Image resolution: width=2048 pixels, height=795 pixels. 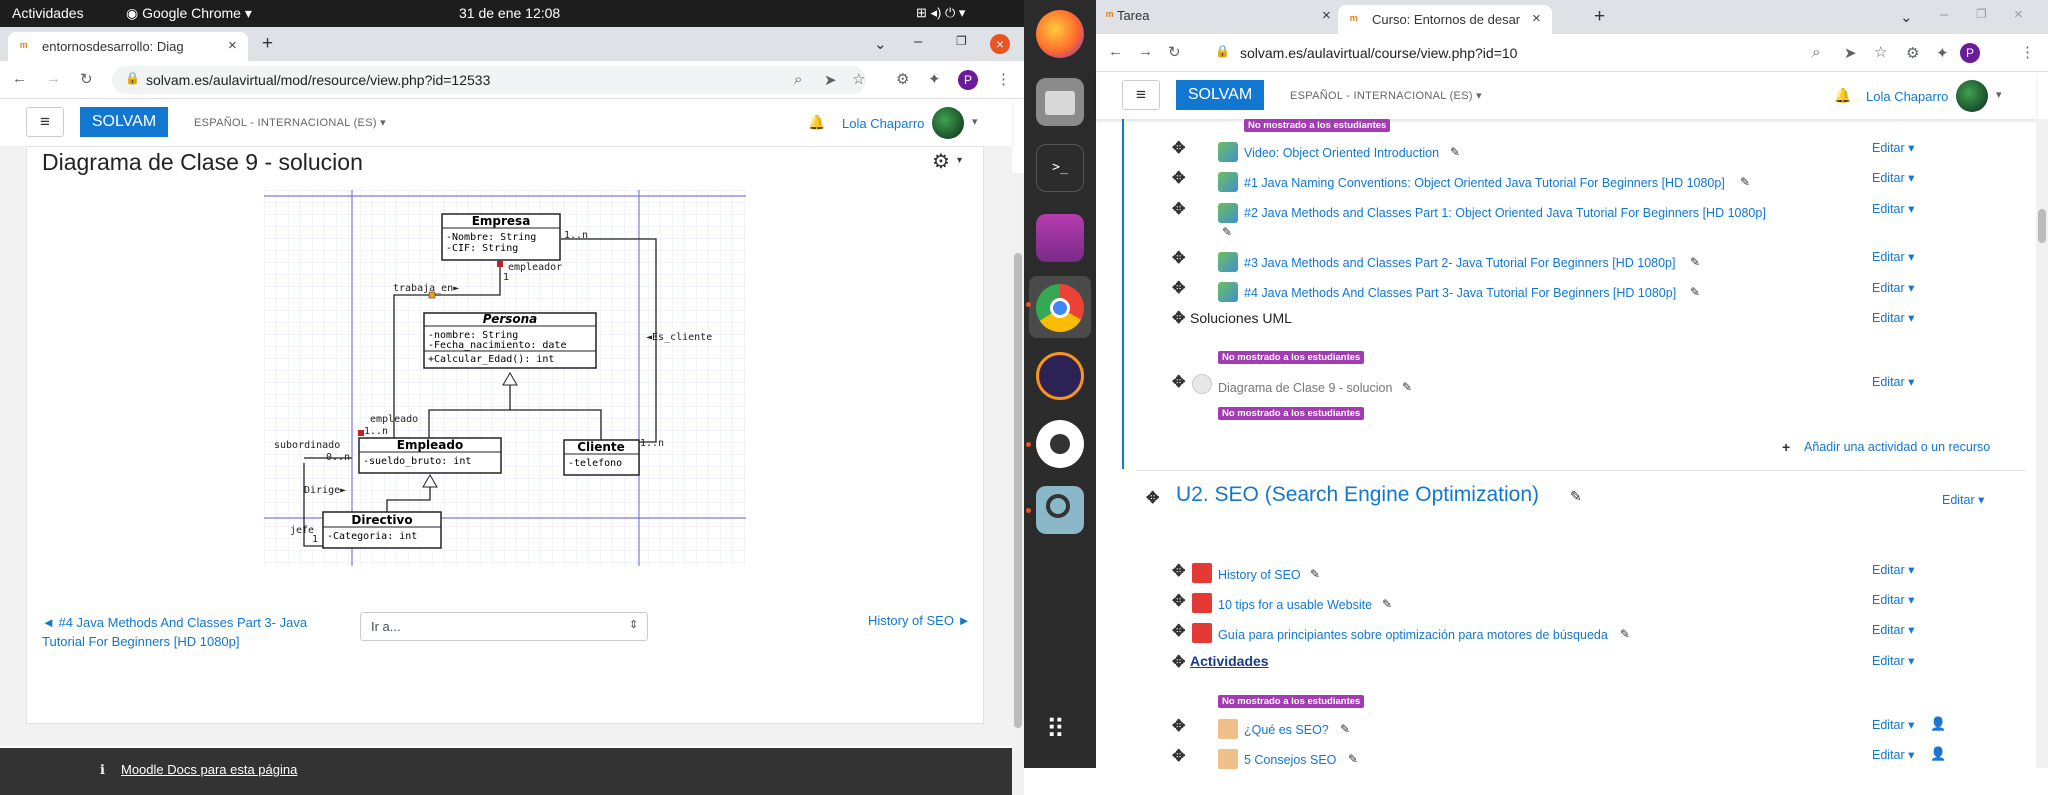 What do you see at coordinates (2018, 14) in the screenshot?
I see `close-window-icon-2: ×` at bounding box center [2018, 14].